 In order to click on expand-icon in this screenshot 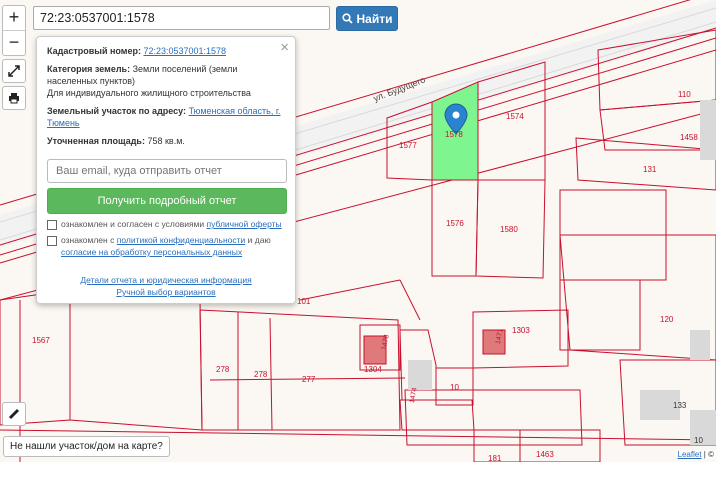, I will do `click(14, 71)`.